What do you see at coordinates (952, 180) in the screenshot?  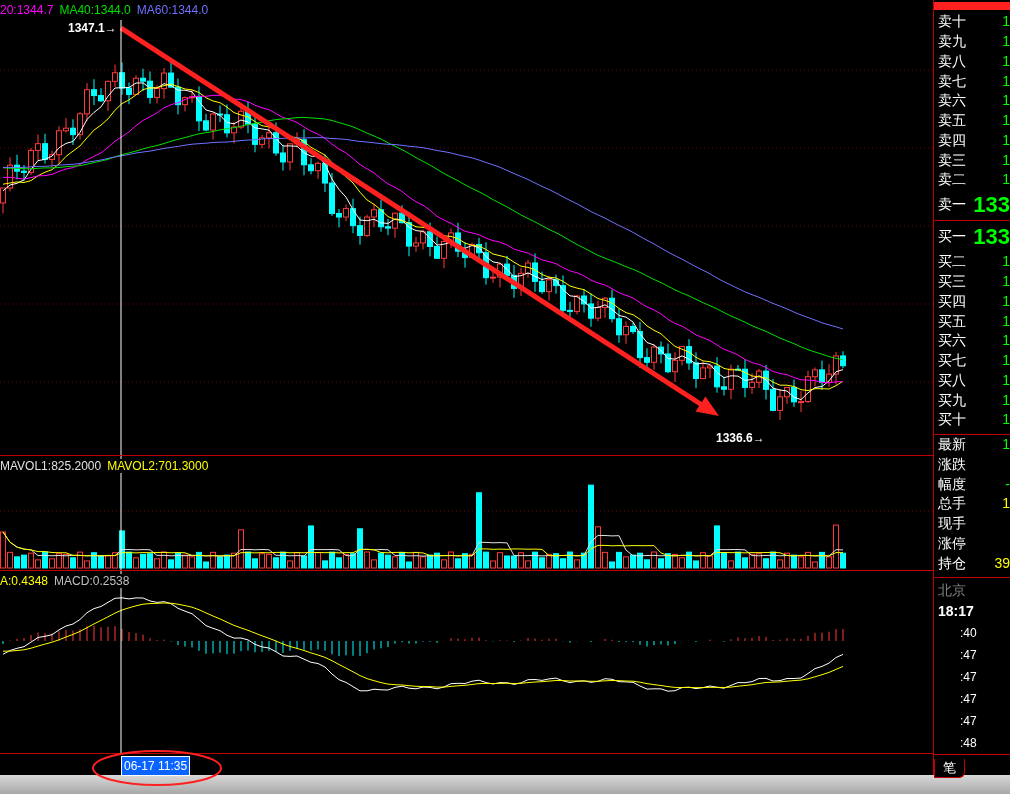 I see `ask-label: 卖二` at bounding box center [952, 180].